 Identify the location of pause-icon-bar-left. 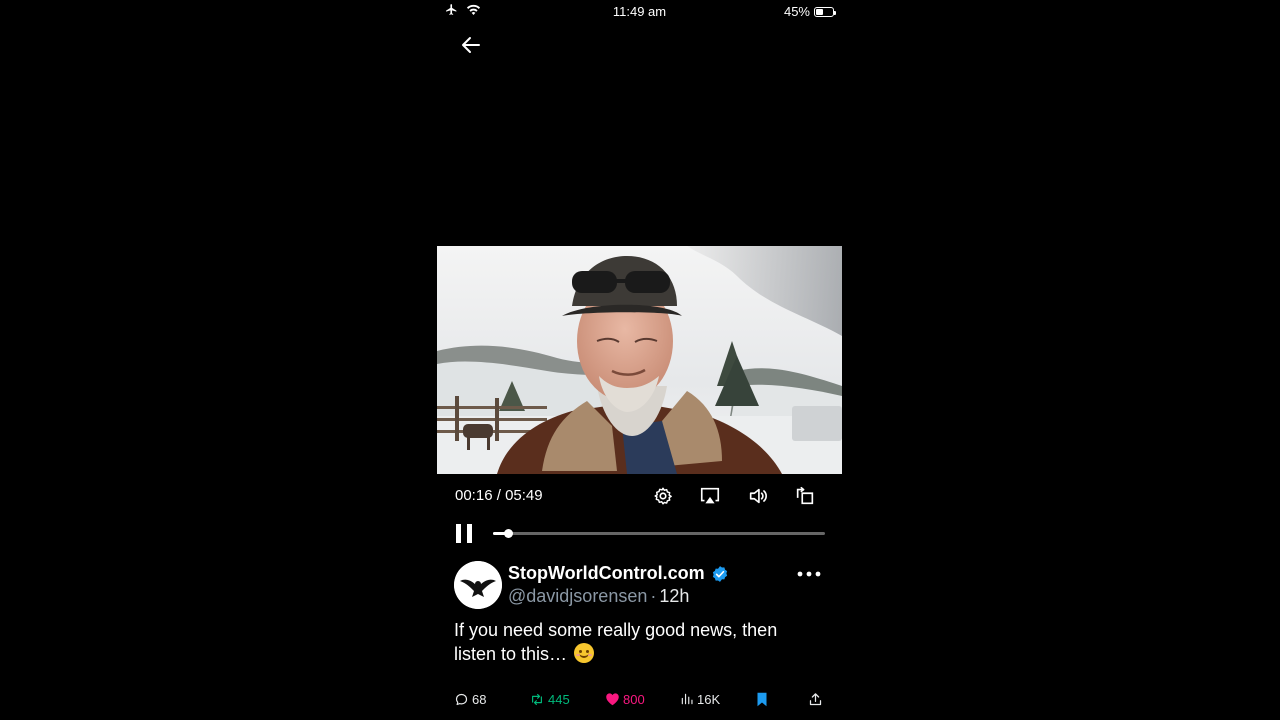
(458, 533).